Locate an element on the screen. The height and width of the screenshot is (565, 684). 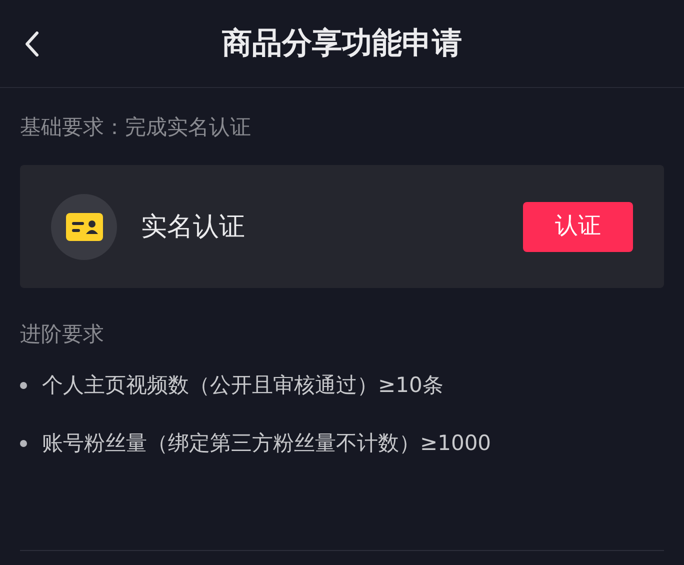
section-label: 进阶要求 is located at coordinates (62, 334).